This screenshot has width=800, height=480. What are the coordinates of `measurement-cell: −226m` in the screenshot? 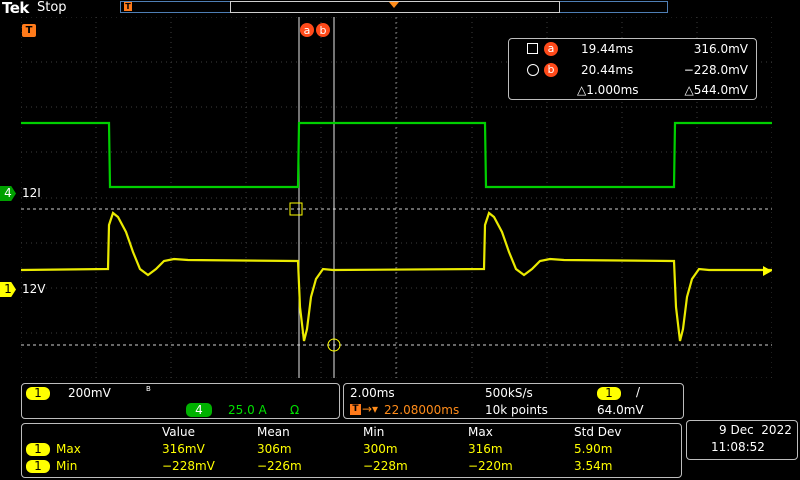 It's located at (279, 466).